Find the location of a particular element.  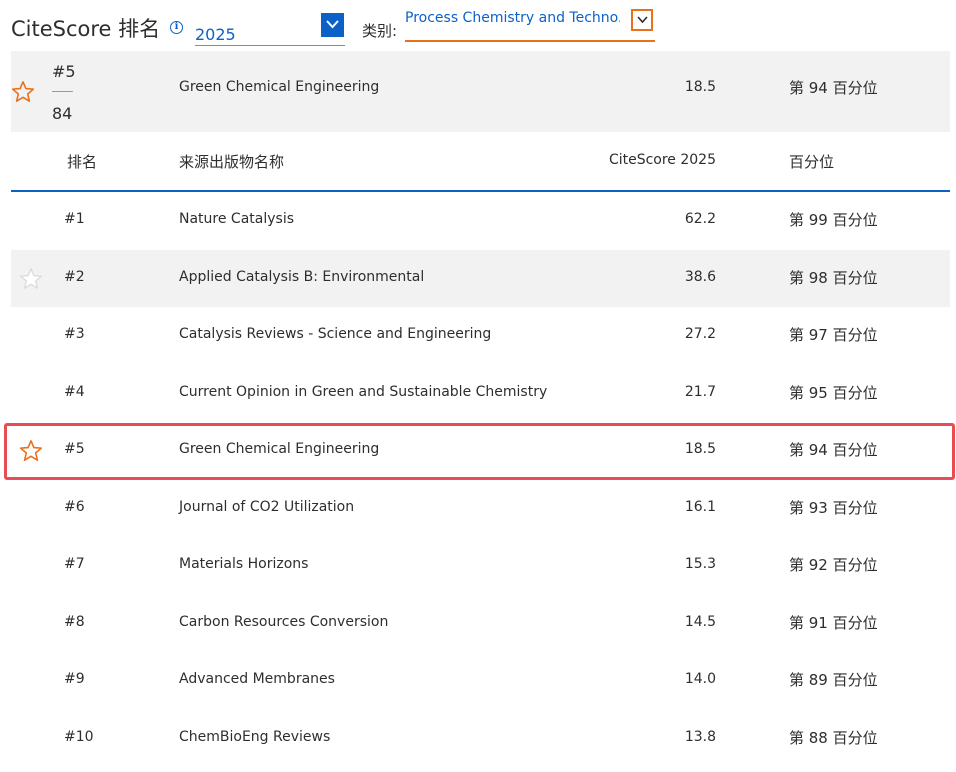

page-title: CiteScore 排名 is located at coordinates (86, 29).